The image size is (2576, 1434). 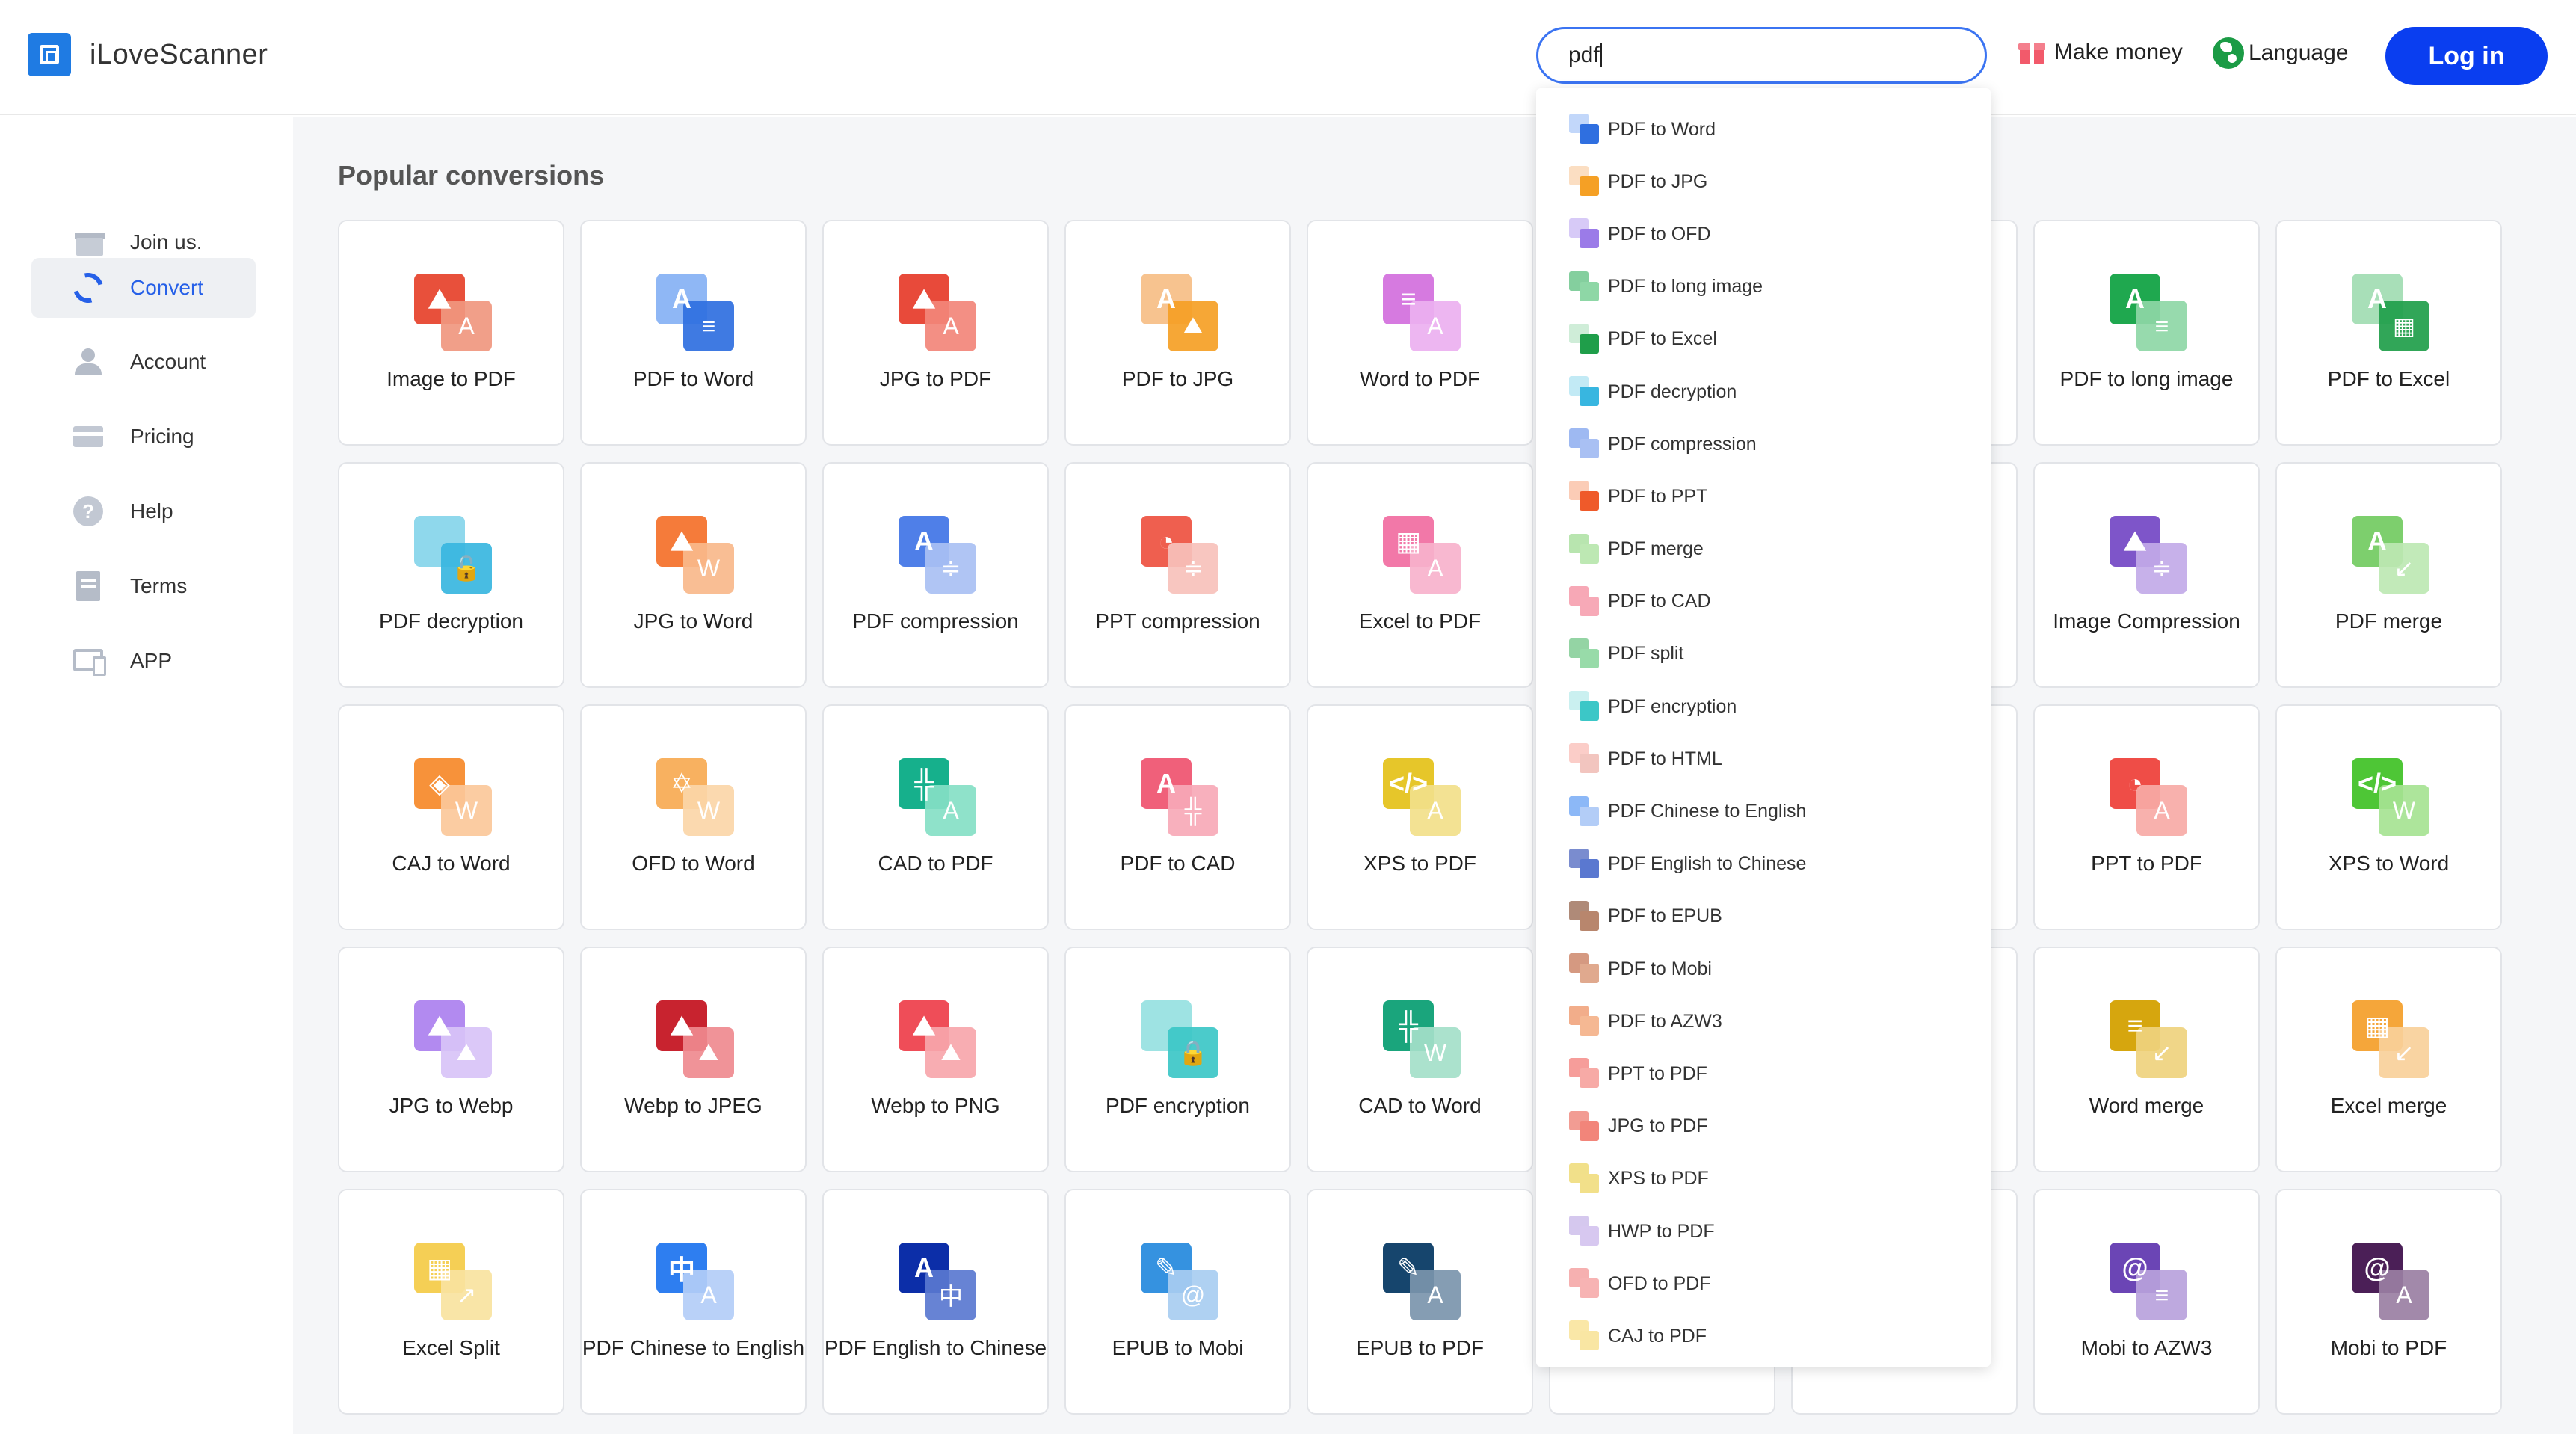 What do you see at coordinates (1763, 916) in the screenshot?
I see `suggestion-item: PDF to EPUB` at bounding box center [1763, 916].